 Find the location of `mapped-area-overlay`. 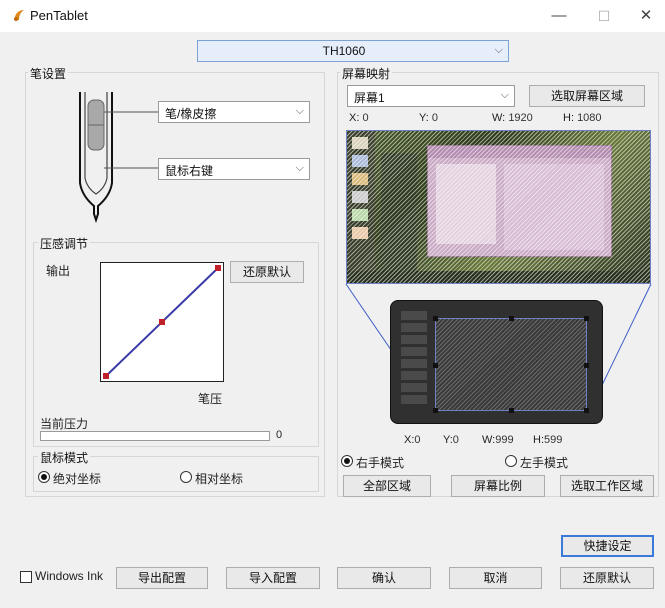

mapped-area-overlay is located at coordinates (498, 207).